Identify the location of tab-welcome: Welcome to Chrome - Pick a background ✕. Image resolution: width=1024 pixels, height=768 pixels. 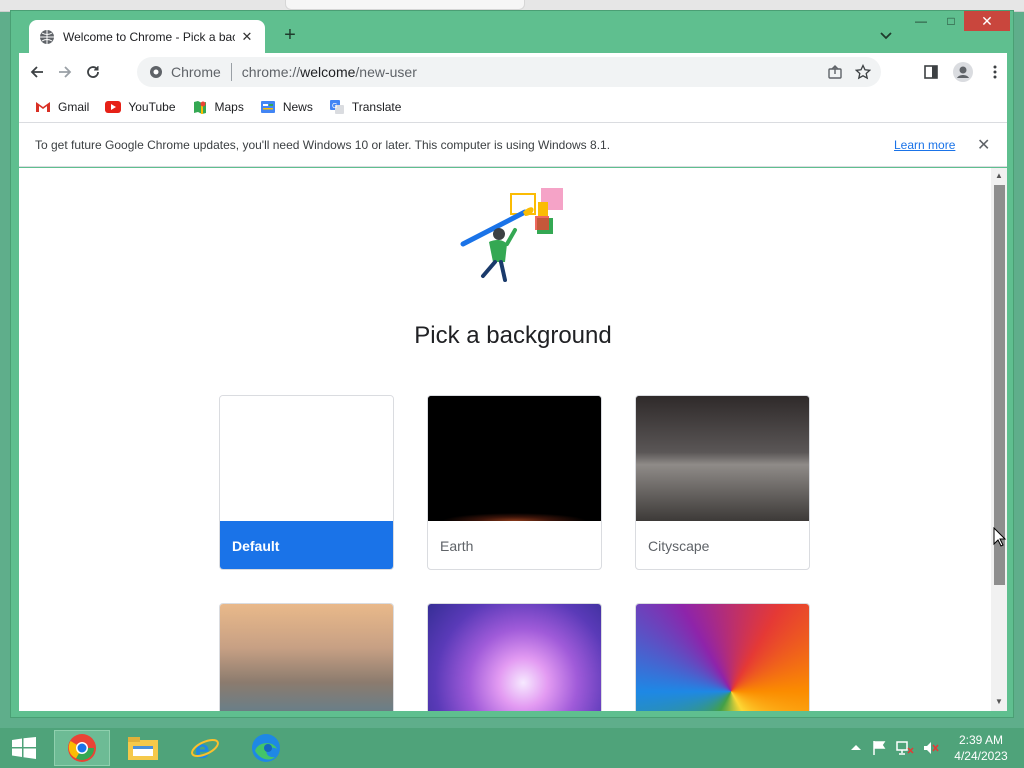
(147, 36).